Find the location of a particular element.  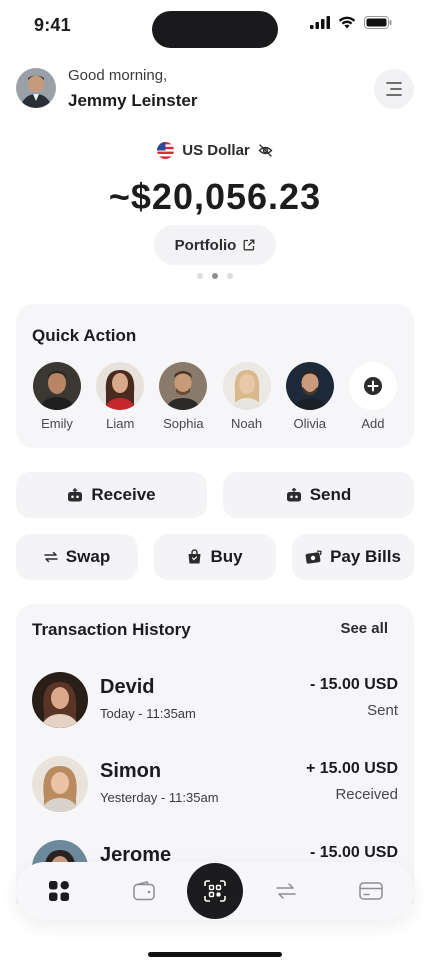

contact-olivia: Olivia is located at coordinates (310, 396).